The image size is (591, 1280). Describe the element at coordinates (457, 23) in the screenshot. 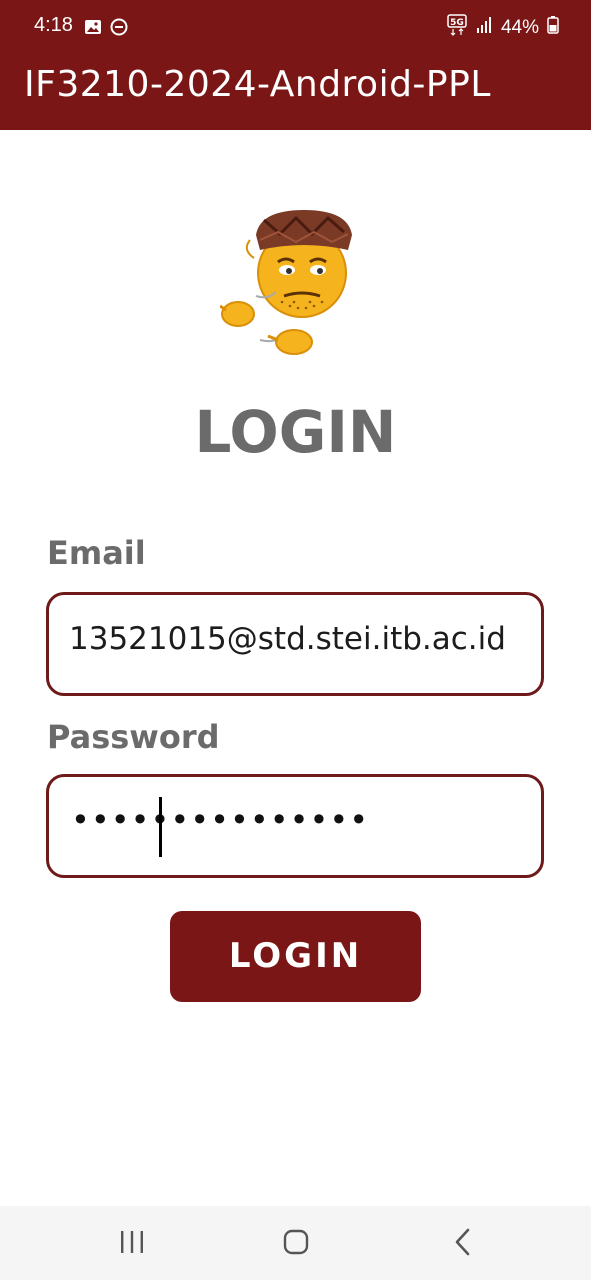

I see `svg-text: 5G` at that location.